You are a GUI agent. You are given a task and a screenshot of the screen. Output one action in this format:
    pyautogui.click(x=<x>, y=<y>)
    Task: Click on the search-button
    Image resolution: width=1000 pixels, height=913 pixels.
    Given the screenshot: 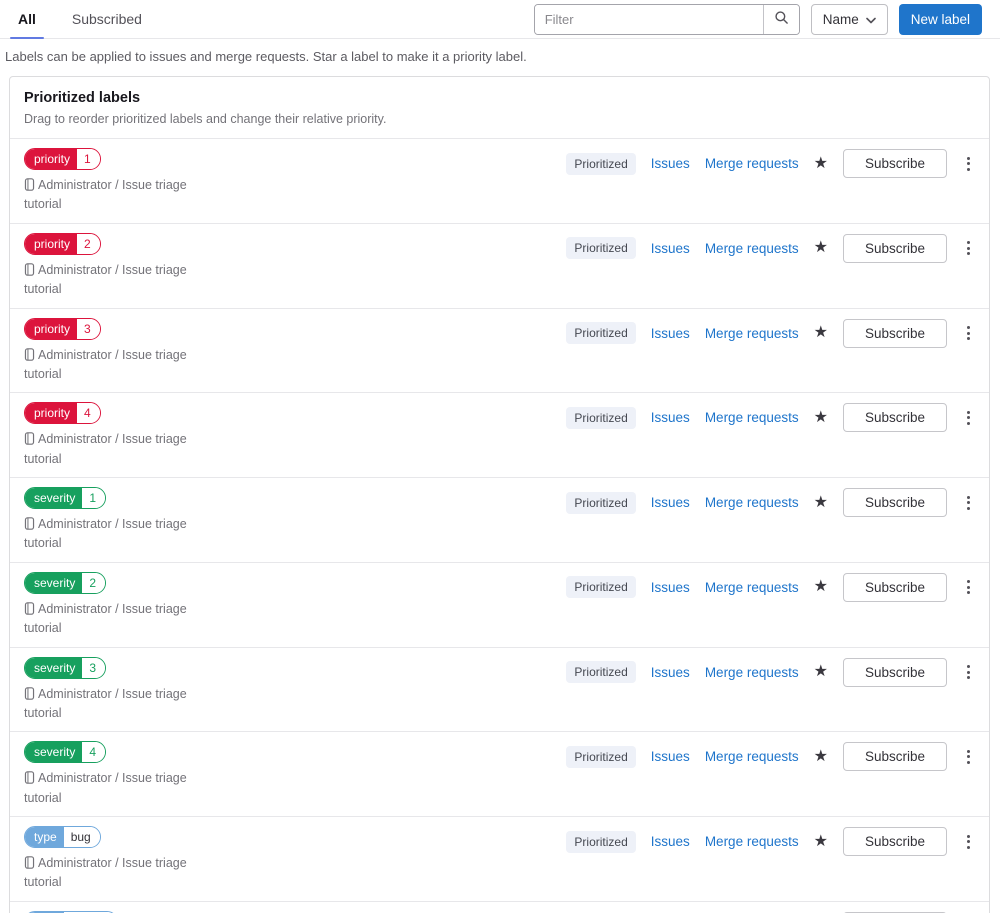 What is the action you would take?
    pyautogui.click(x=780, y=19)
    